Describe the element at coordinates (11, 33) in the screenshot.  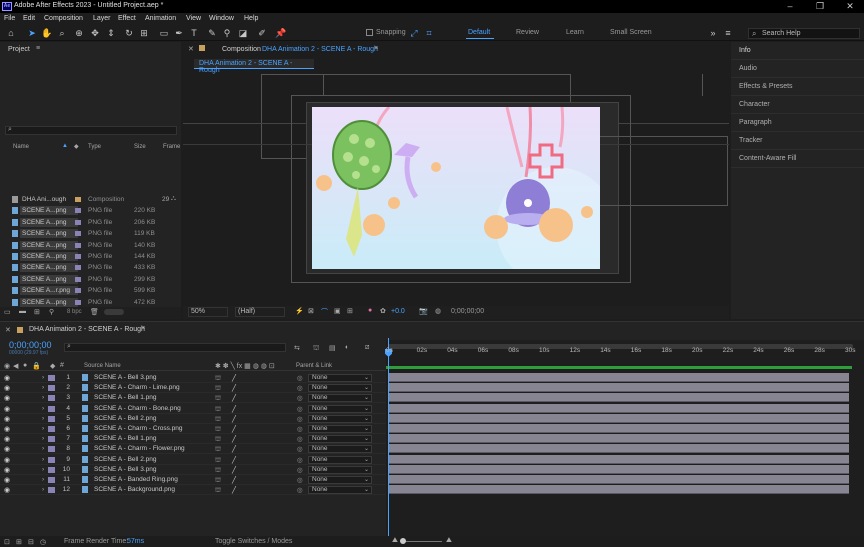
I see `home-icon: ⌂` at that location.